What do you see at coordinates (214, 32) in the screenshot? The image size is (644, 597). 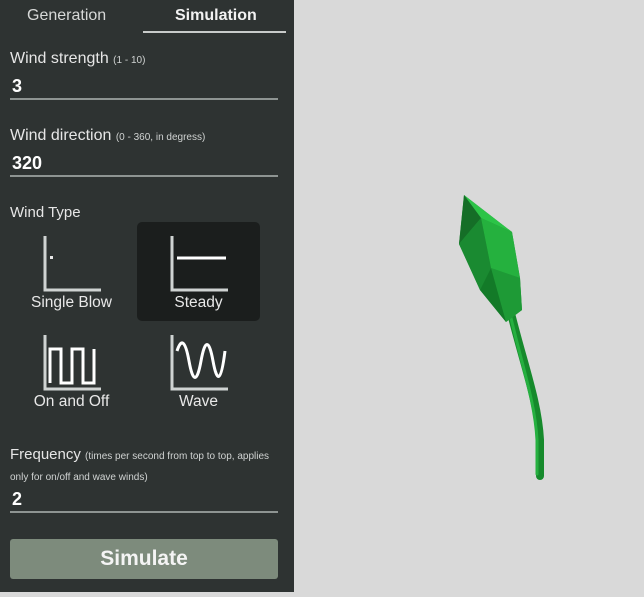 I see `active-tab-indicator` at bounding box center [214, 32].